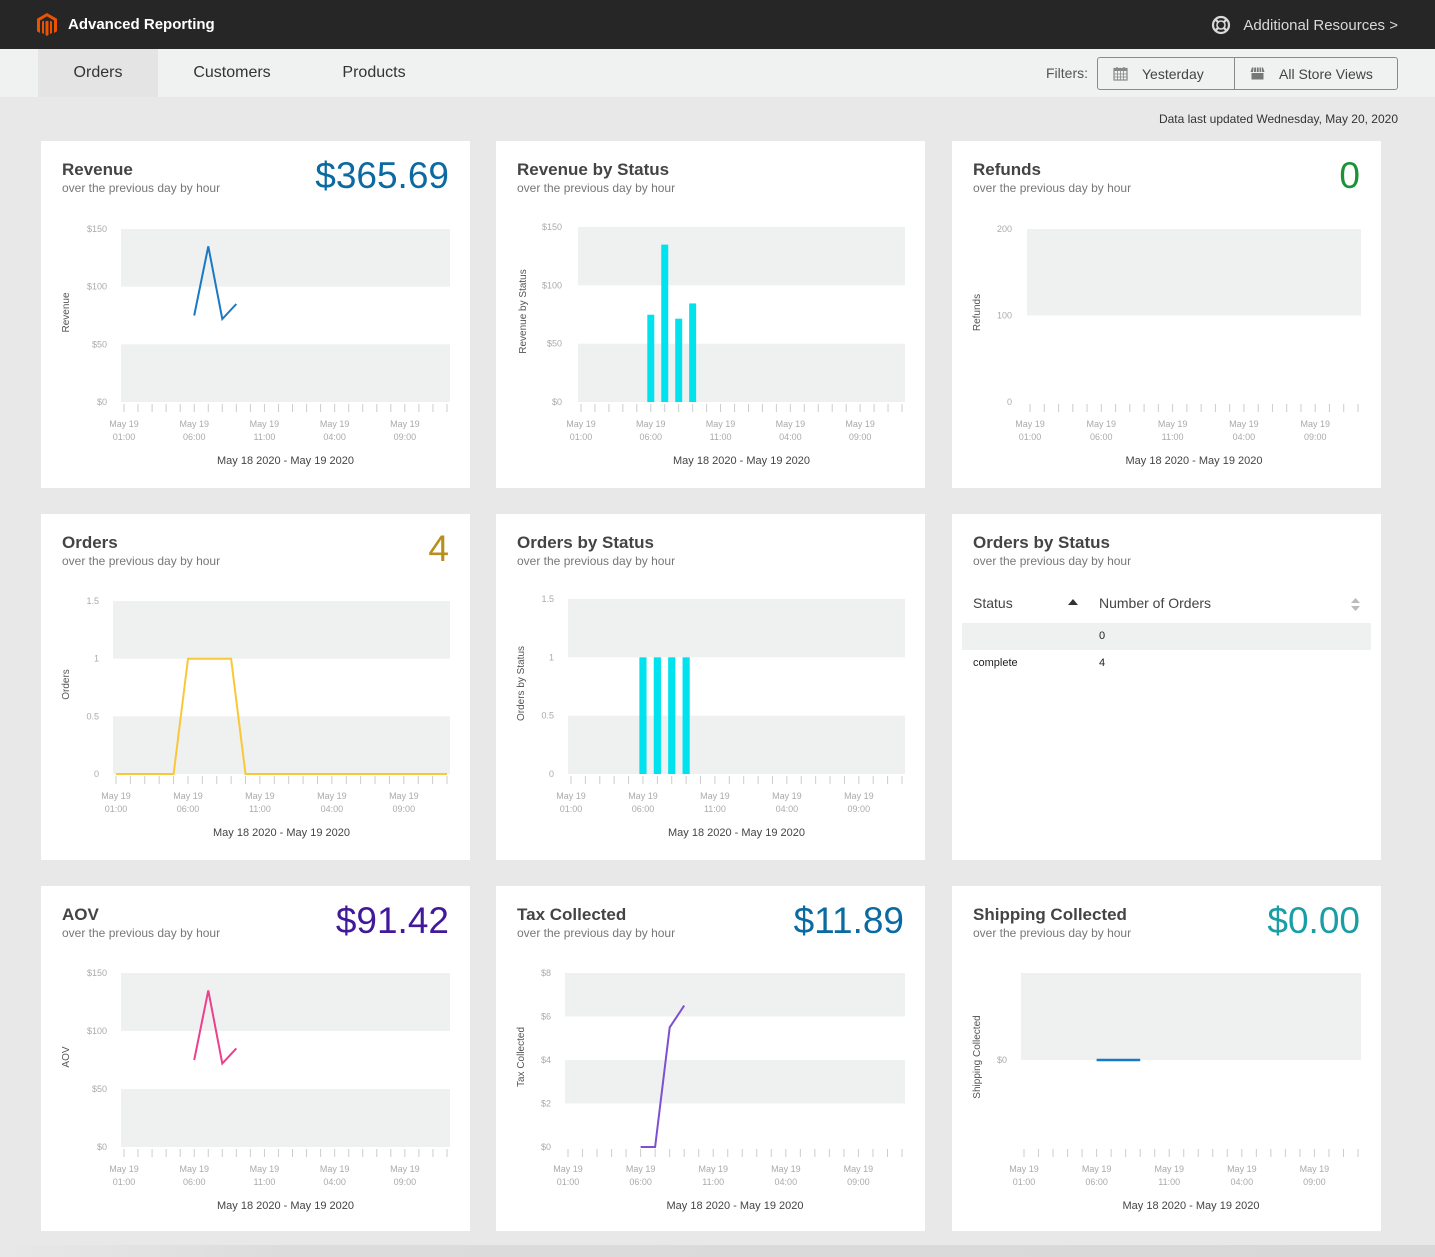 This screenshot has height=1257, width=1435. I want to click on date-filter-button: Yesterday, so click(1166, 73).